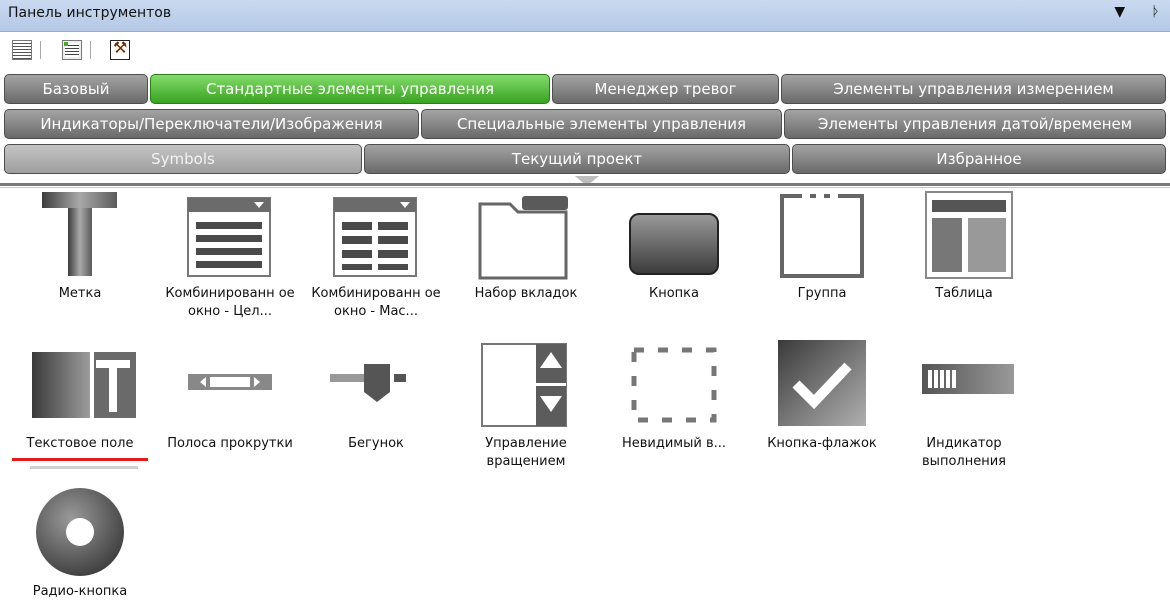 Image resolution: width=1170 pixels, height=608 pixels. What do you see at coordinates (979, 159) in the screenshot?
I see `tab-favorites: Избранное` at bounding box center [979, 159].